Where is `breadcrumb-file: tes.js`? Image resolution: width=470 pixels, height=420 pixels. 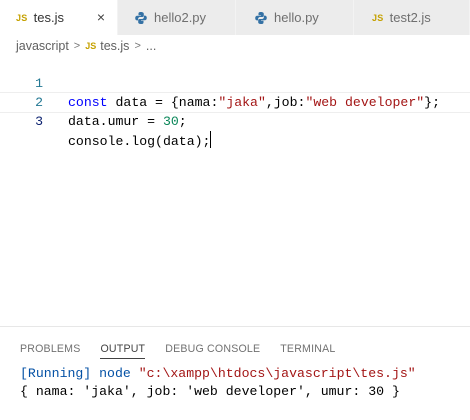
breadcrumb-file: tes.js is located at coordinates (114, 46).